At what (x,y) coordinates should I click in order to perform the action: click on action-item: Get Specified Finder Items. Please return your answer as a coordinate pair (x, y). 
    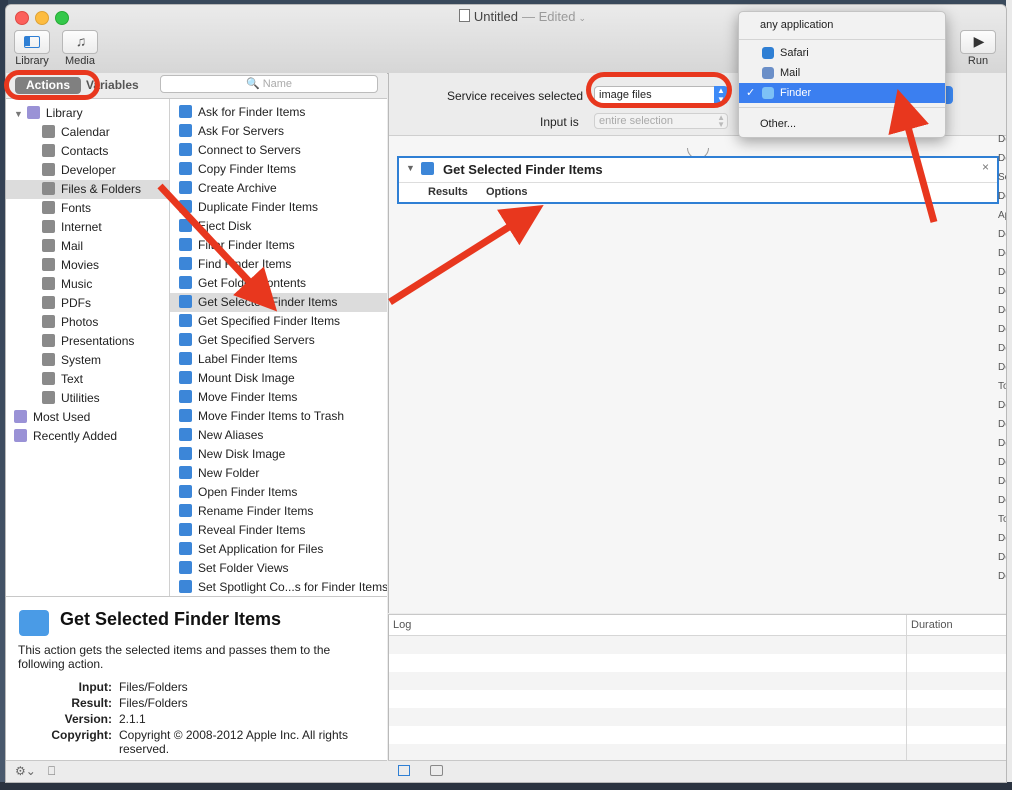
    Looking at the image, I should click on (278, 321).